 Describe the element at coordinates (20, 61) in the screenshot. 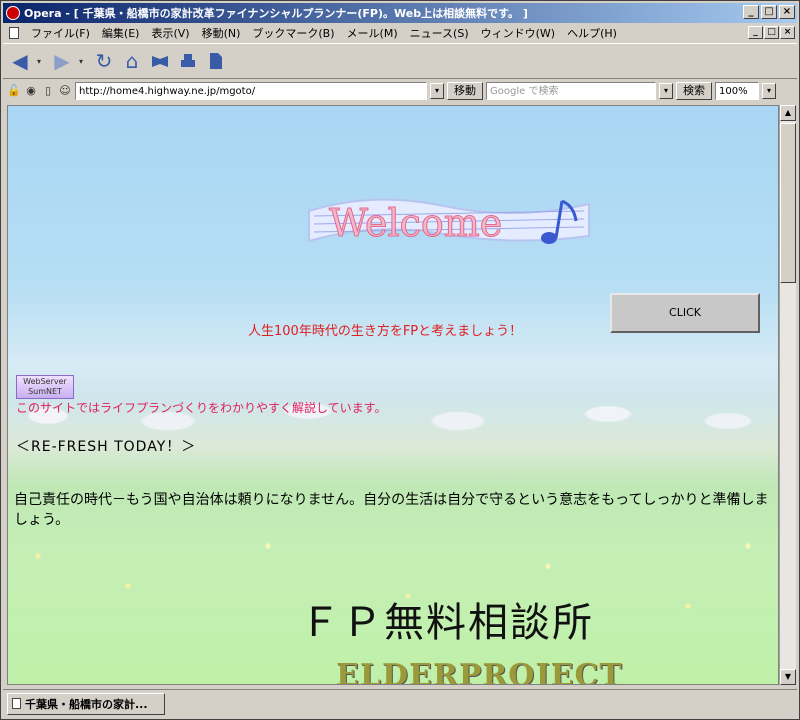

I see `back-icon: ◀` at that location.